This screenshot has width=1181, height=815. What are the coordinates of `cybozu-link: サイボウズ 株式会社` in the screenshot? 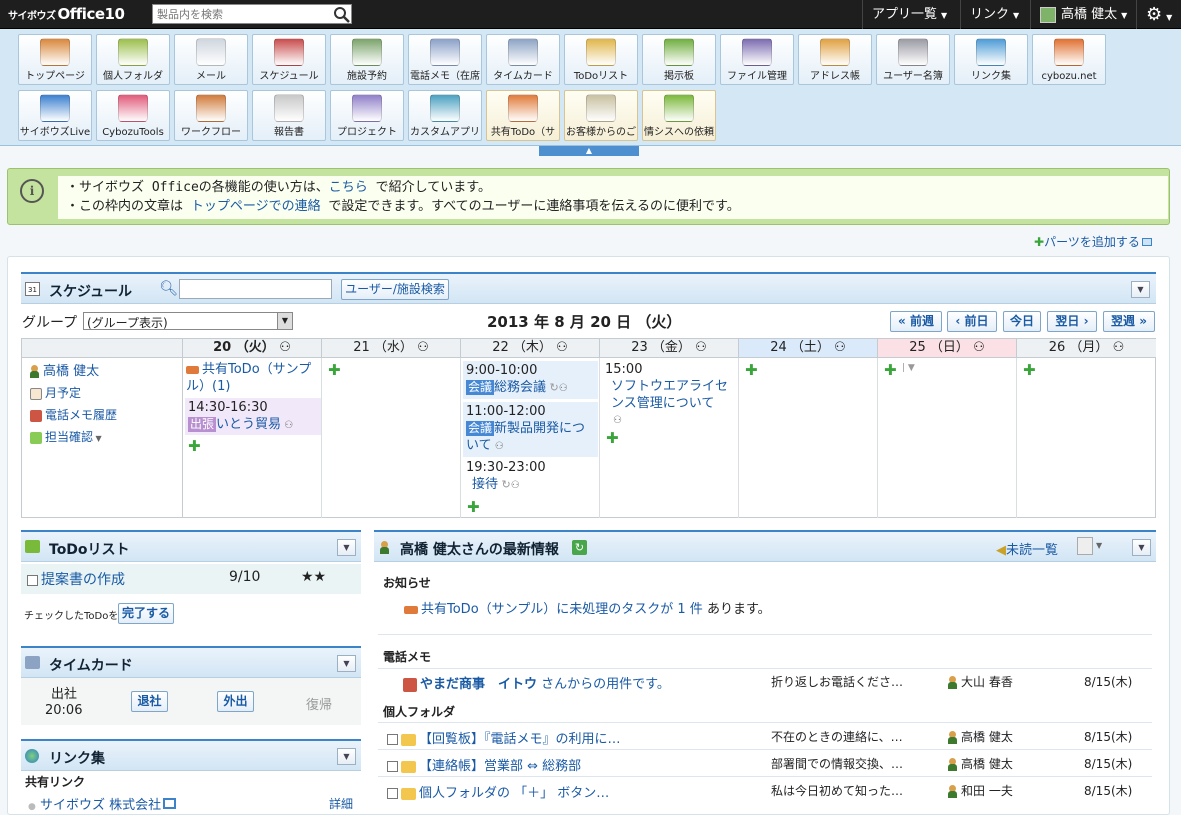 It's located at (100, 805).